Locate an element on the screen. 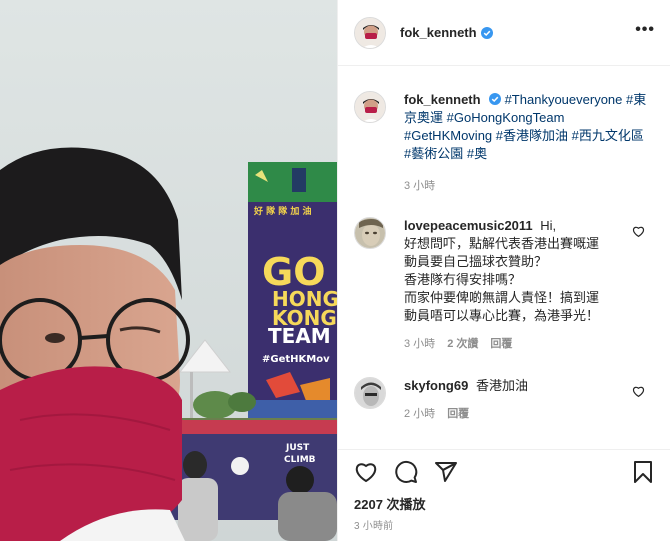  comment: skyfong69 香港加油 2 小時 回覆 is located at coordinates (504, 400).